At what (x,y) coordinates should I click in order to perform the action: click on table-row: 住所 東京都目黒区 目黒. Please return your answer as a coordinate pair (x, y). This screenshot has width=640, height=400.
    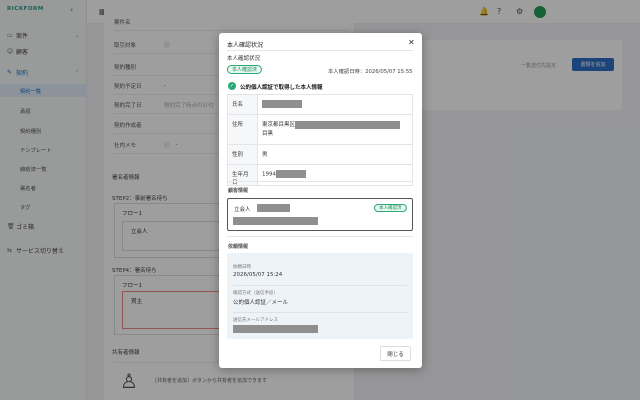
    Looking at the image, I should click on (320, 130).